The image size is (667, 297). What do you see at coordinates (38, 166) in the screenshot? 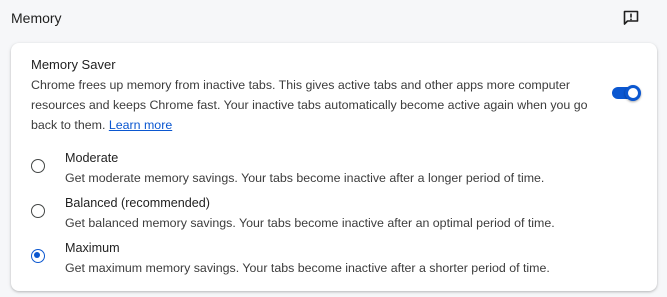
I see `radio-moderate` at bounding box center [38, 166].